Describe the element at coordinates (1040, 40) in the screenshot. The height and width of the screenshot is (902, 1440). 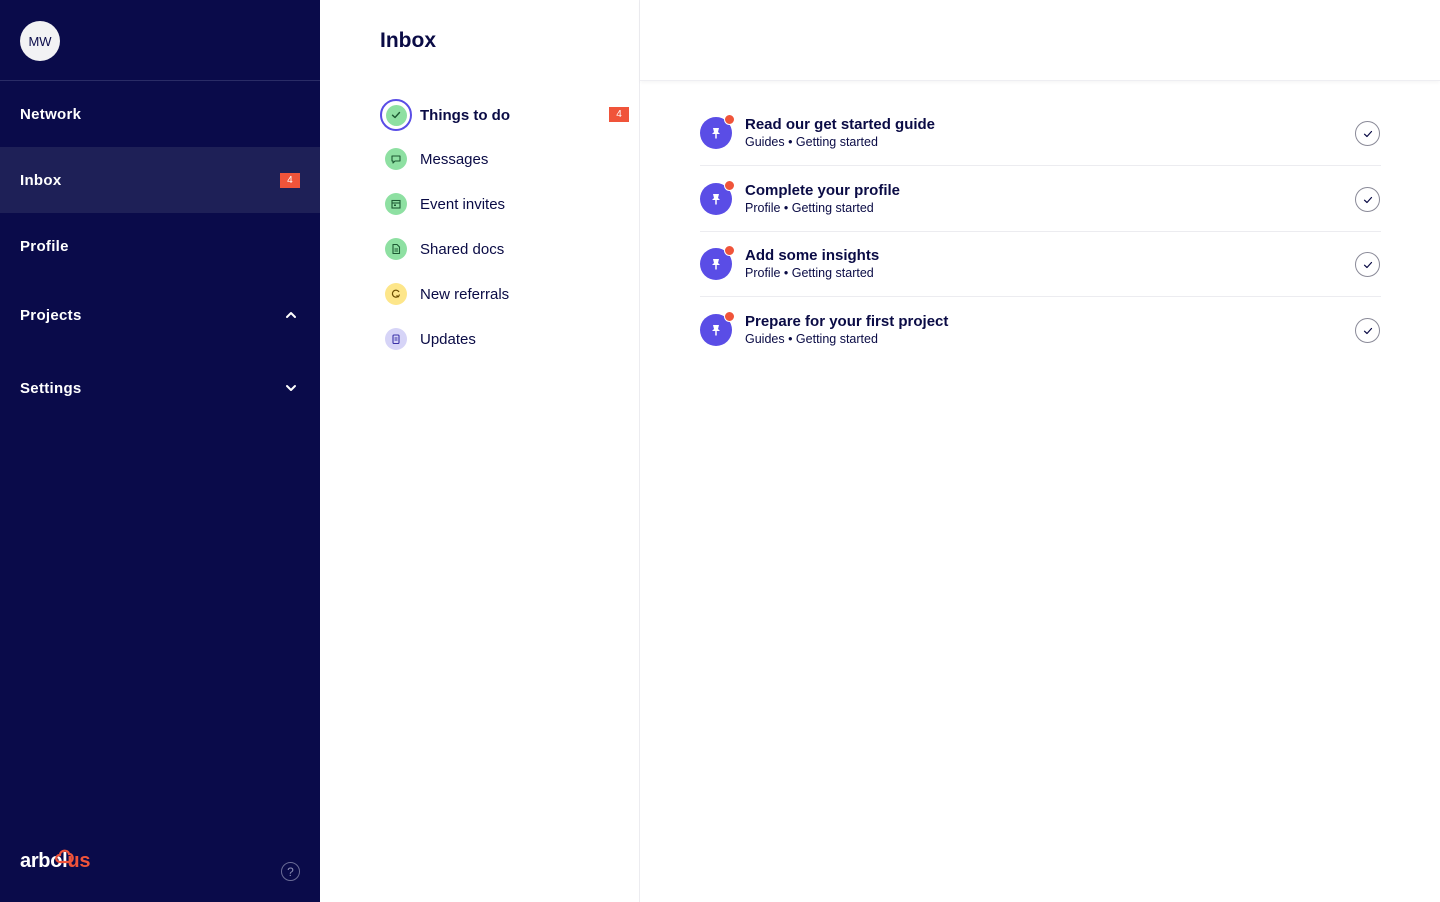
I see `content-header` at that location.